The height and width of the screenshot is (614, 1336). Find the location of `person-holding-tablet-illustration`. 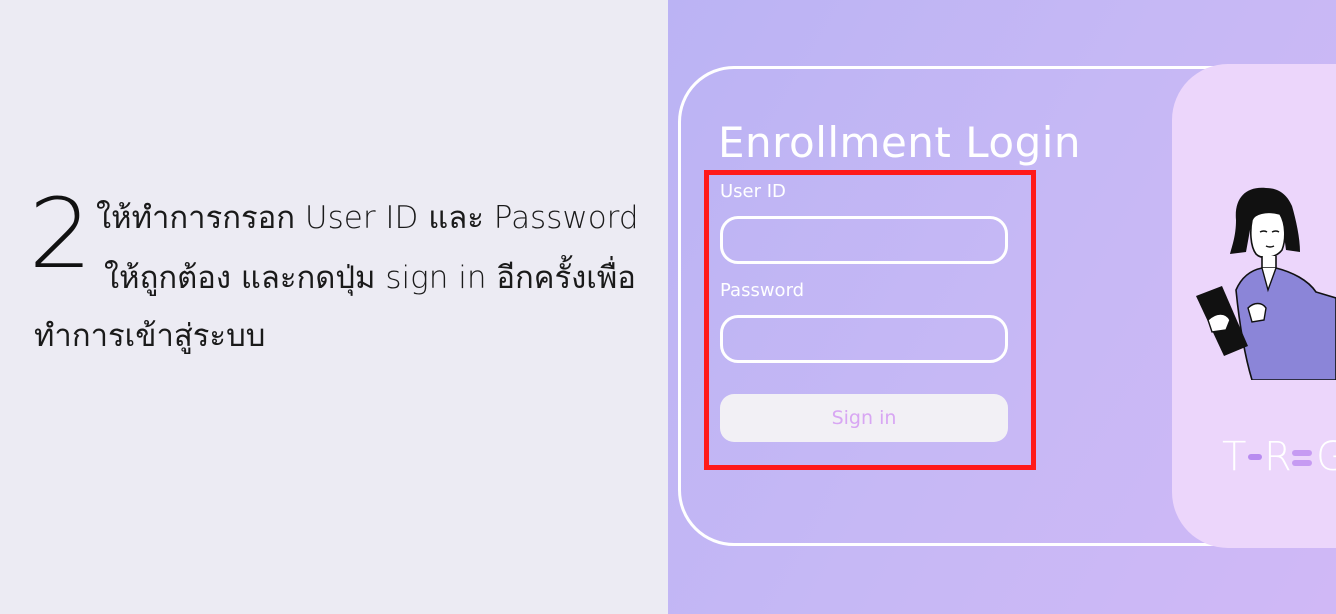

person-holding-tablet-illustration is located at coordinates (1266, 283).